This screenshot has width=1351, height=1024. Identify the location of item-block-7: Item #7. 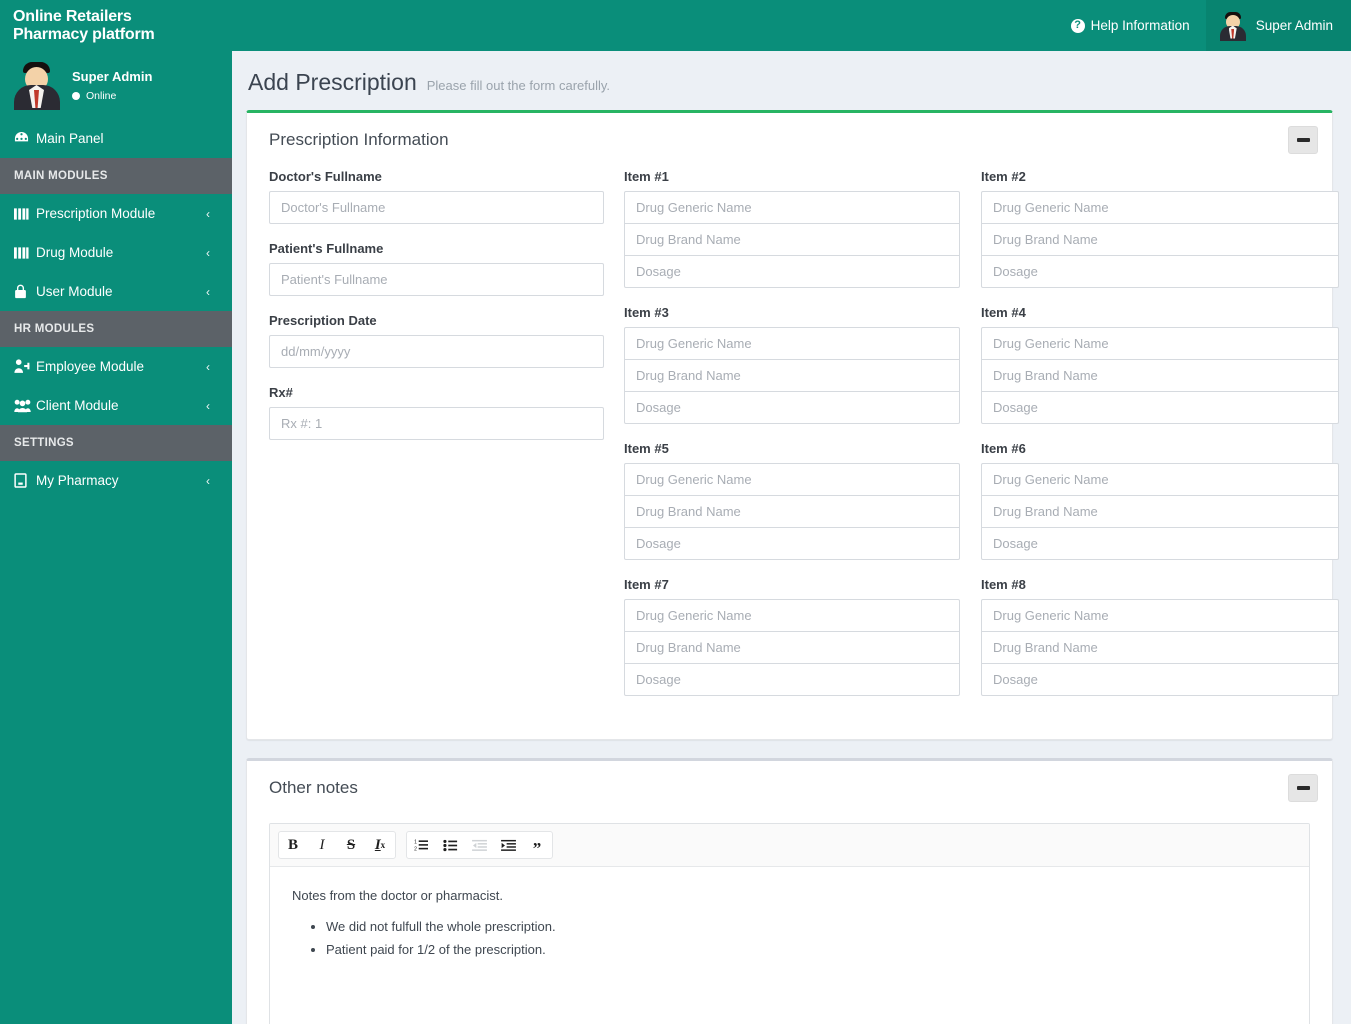
(792, 636).